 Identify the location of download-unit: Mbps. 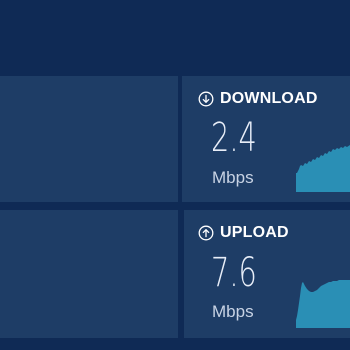
(233, 177).